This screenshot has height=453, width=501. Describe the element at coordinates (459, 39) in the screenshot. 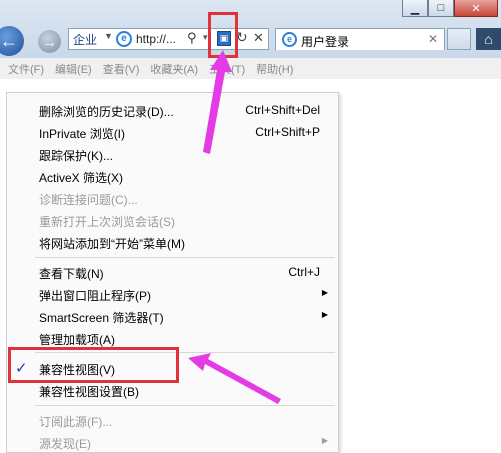

I see `new-tab-button` at that location.